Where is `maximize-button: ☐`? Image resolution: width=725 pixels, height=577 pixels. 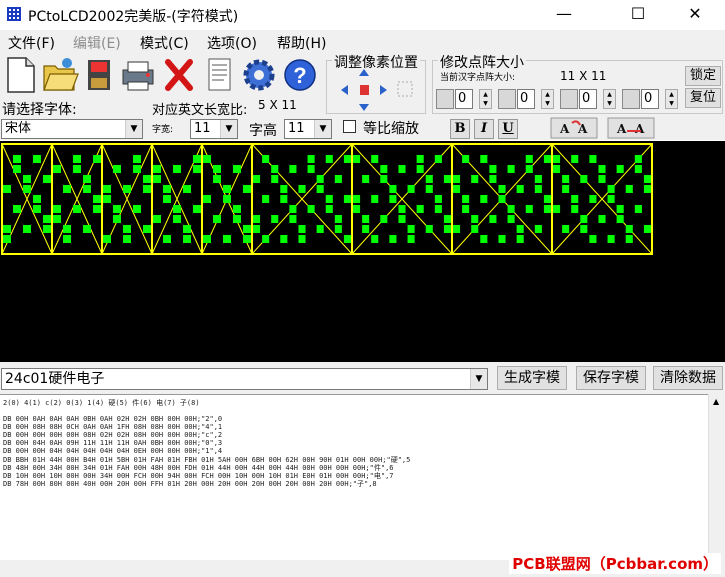
maximize-button: ☐ is located at coordinates (638, 15).